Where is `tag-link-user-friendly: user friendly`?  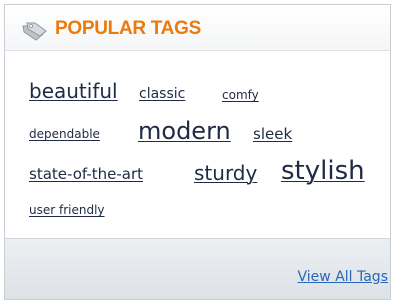
tag-link-user-friendly: user friendly is located at coordinates (67, 210).